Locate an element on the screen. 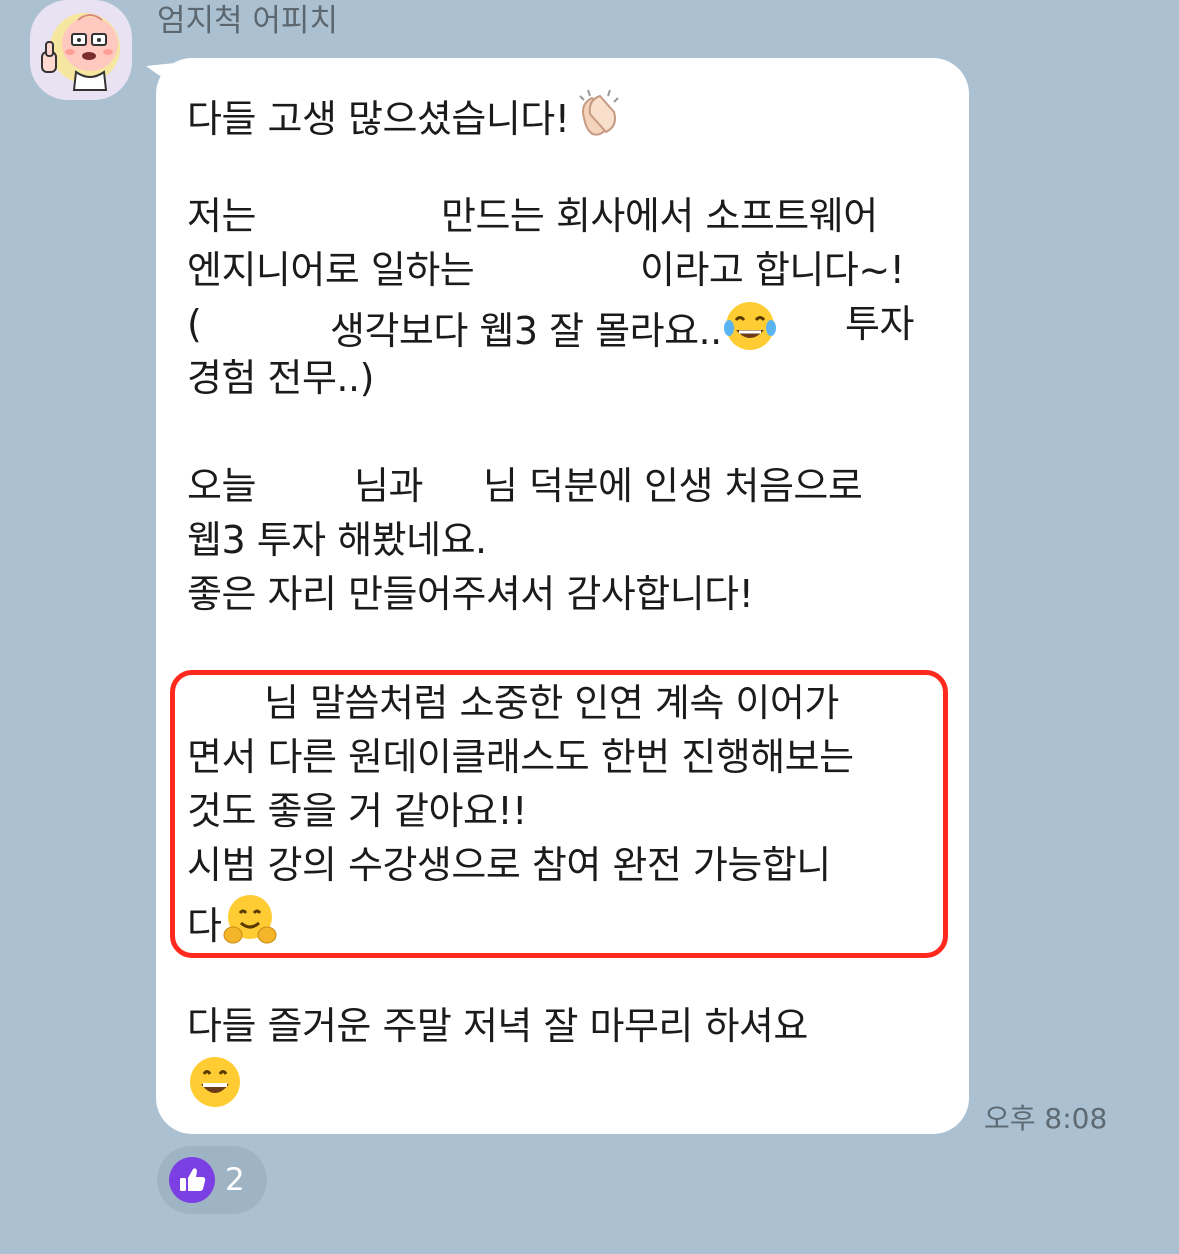 This screenshot has height=1254, width=1179. message-line: 경험 전무..) is located at coordinates (280, 378).